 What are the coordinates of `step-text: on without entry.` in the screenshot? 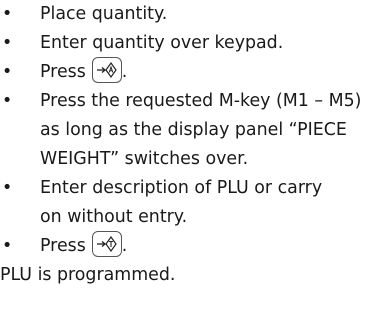 It's located at (114, 217).